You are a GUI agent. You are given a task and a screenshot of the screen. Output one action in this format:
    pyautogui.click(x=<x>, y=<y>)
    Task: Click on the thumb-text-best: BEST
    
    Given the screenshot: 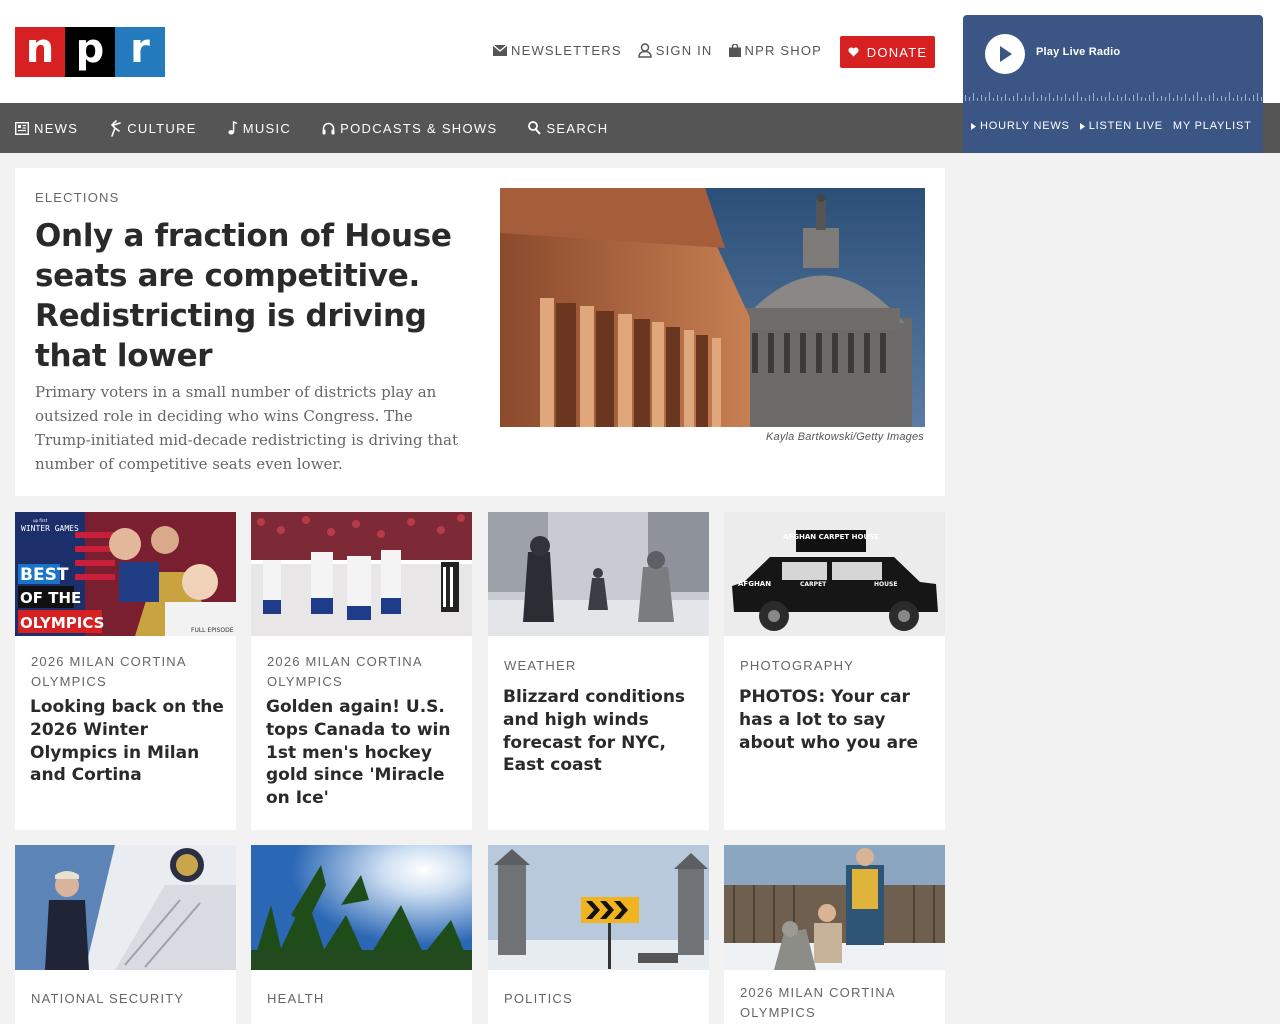 What is the action you would take?
    pyautogui.click(x=44, y=575)
    